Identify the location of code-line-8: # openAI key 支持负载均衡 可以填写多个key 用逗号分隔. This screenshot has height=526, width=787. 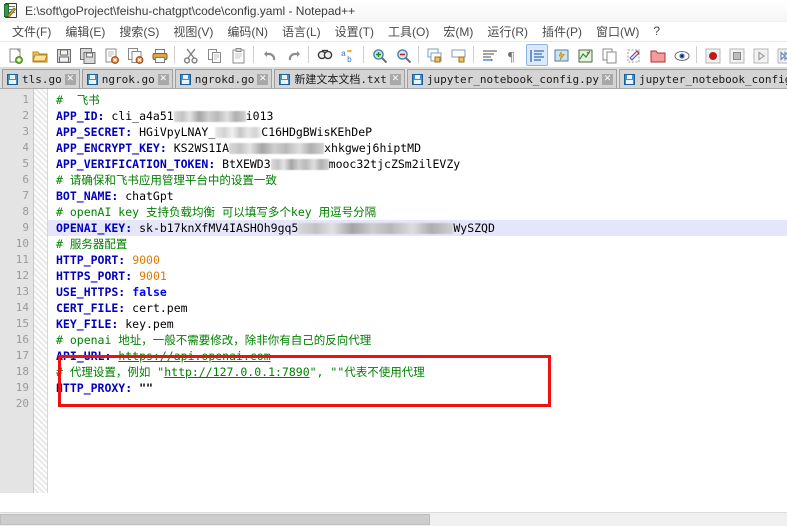
(417, 212).